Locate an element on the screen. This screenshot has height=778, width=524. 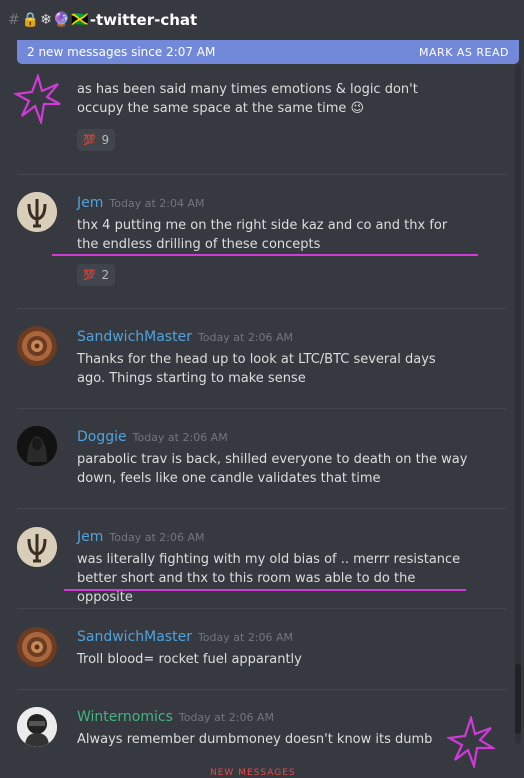
reaction-button: 💯 9 is located at coordinates (96, 140).